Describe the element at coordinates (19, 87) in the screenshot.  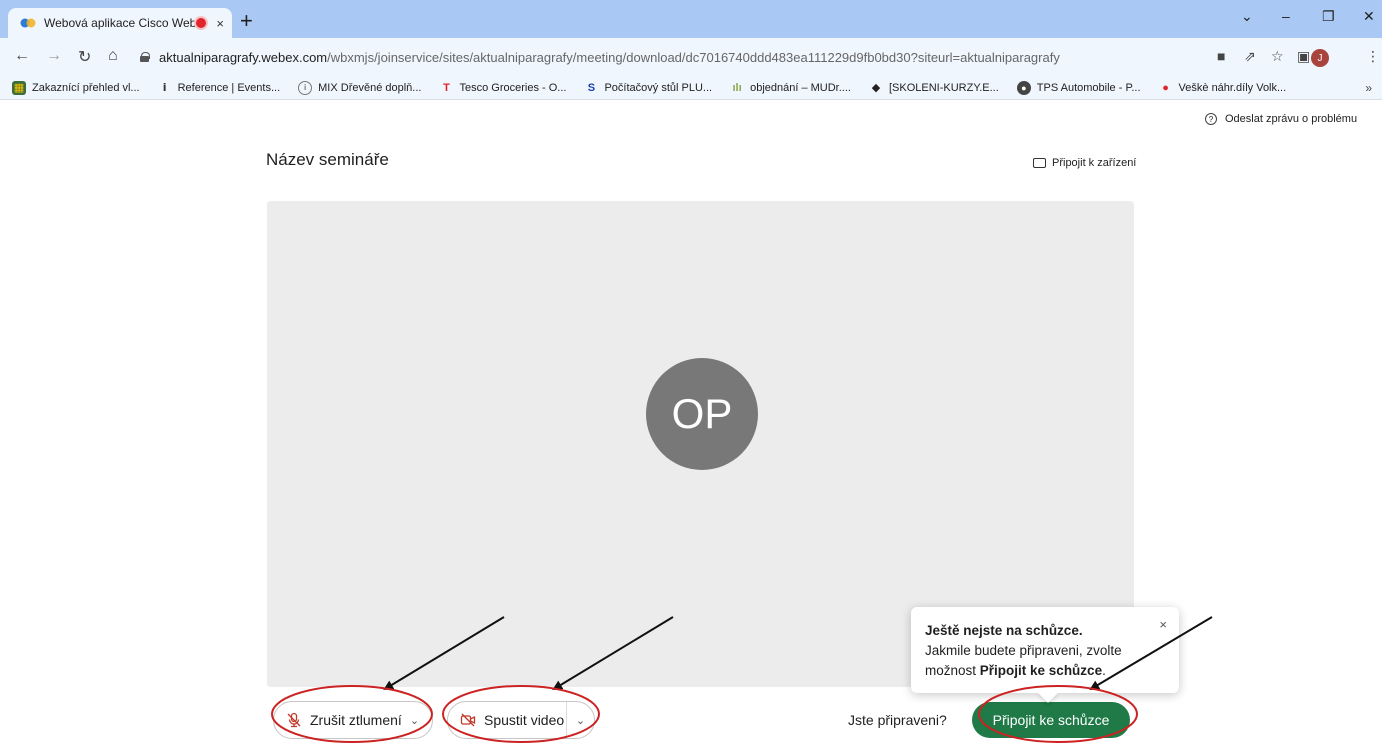
I see `grid-app-icon: ▦` at that location.